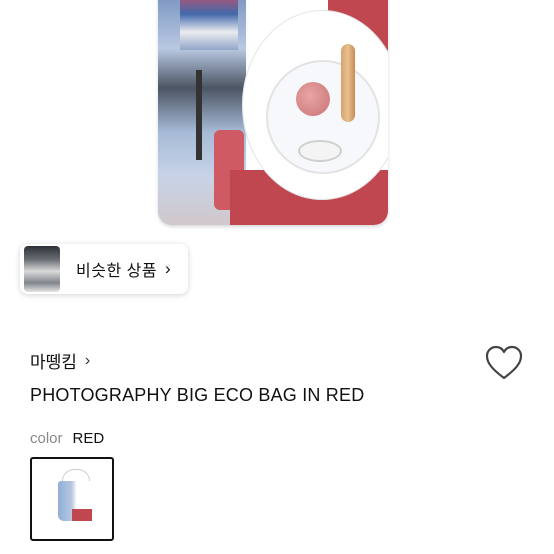 The image size is (554, 554). I want to click on color-option-red, so click(72, 499).